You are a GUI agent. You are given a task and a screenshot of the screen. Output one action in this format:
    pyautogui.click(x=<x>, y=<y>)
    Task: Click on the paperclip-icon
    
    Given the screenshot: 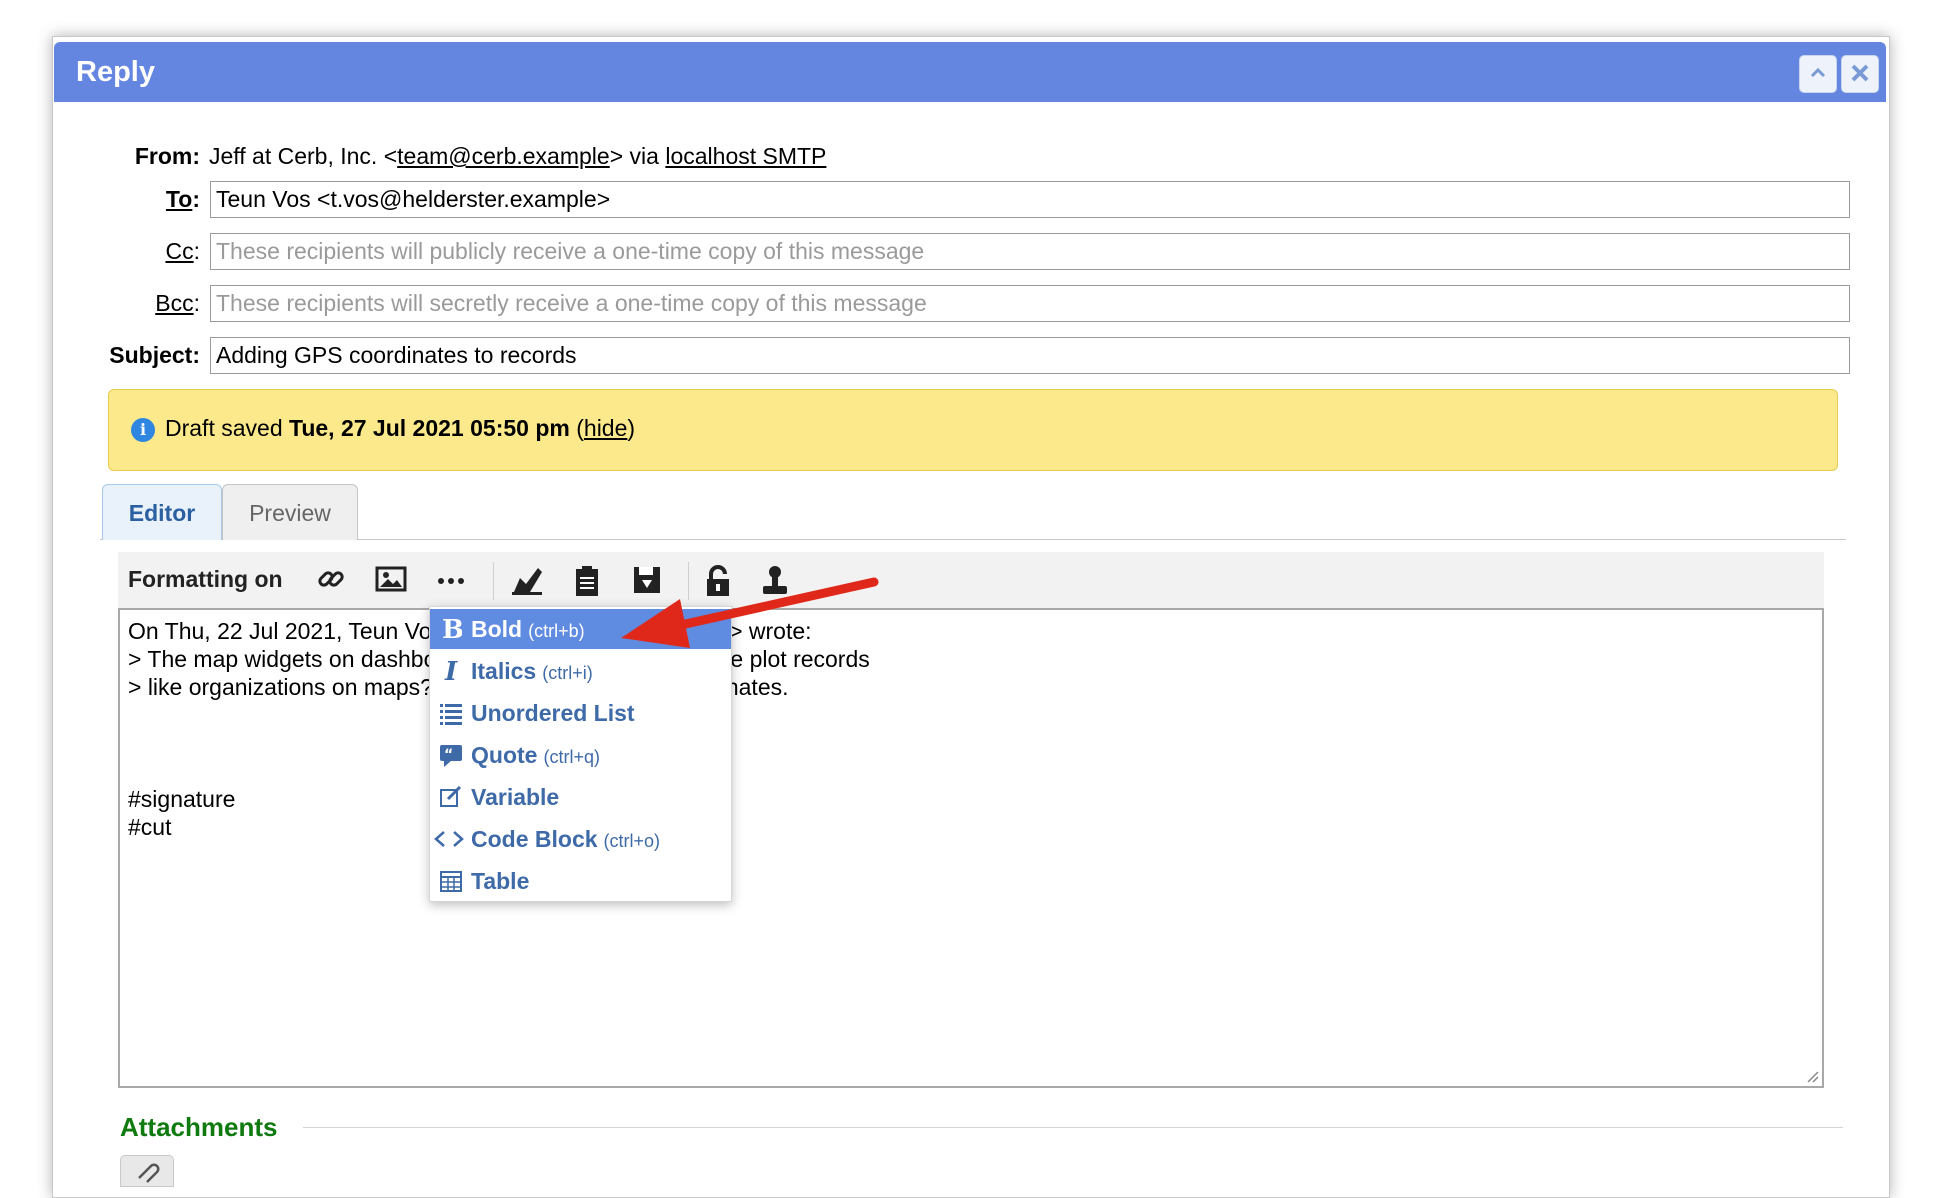 What is the action you would take?
    pyautogui.click(x=149, y=1173)
    